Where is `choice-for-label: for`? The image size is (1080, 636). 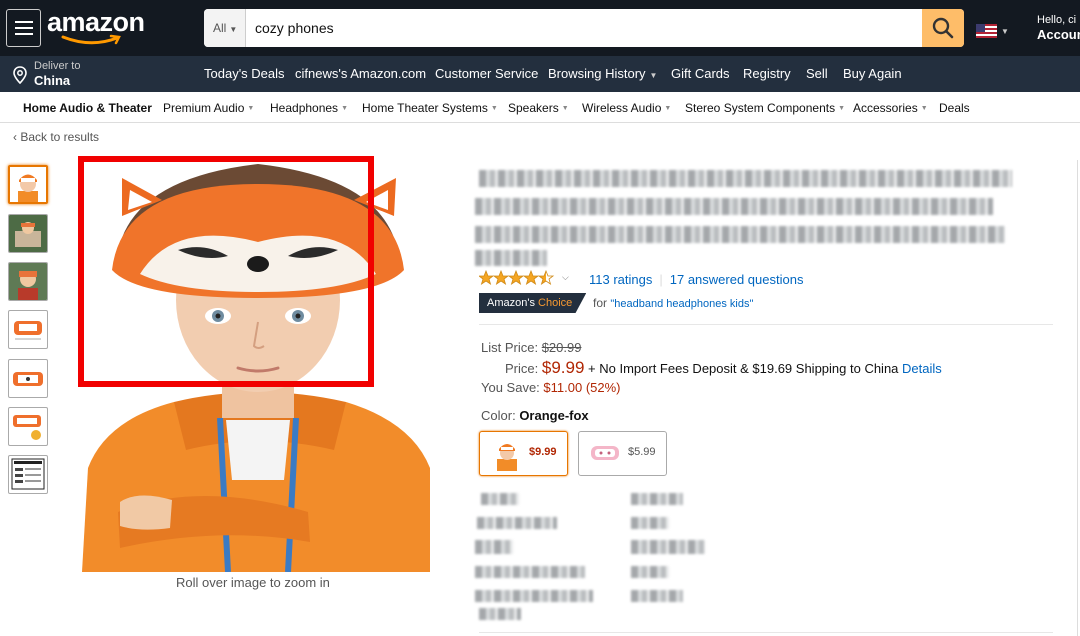
choice-for-label: for is located at coordinates (600, 303).